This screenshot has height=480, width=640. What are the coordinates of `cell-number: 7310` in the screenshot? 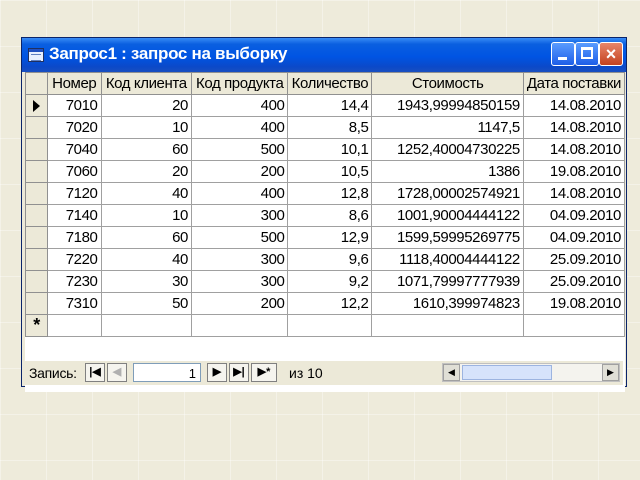 It's located at (74, 303).